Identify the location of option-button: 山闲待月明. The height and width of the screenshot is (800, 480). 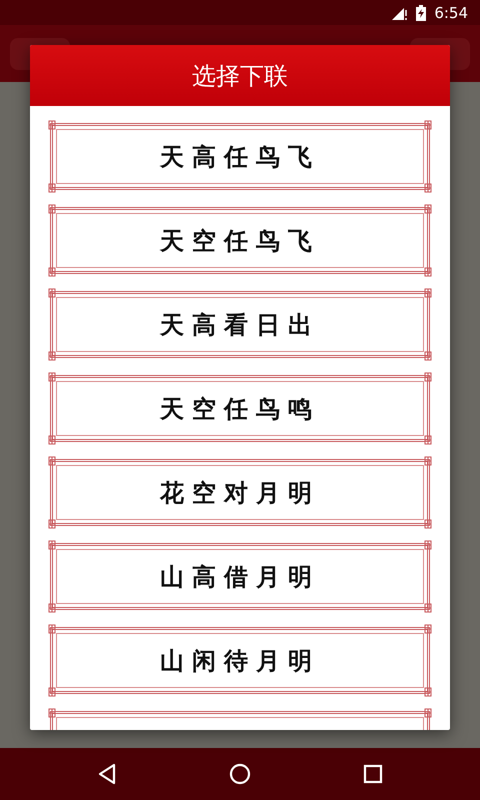
(240, 660).